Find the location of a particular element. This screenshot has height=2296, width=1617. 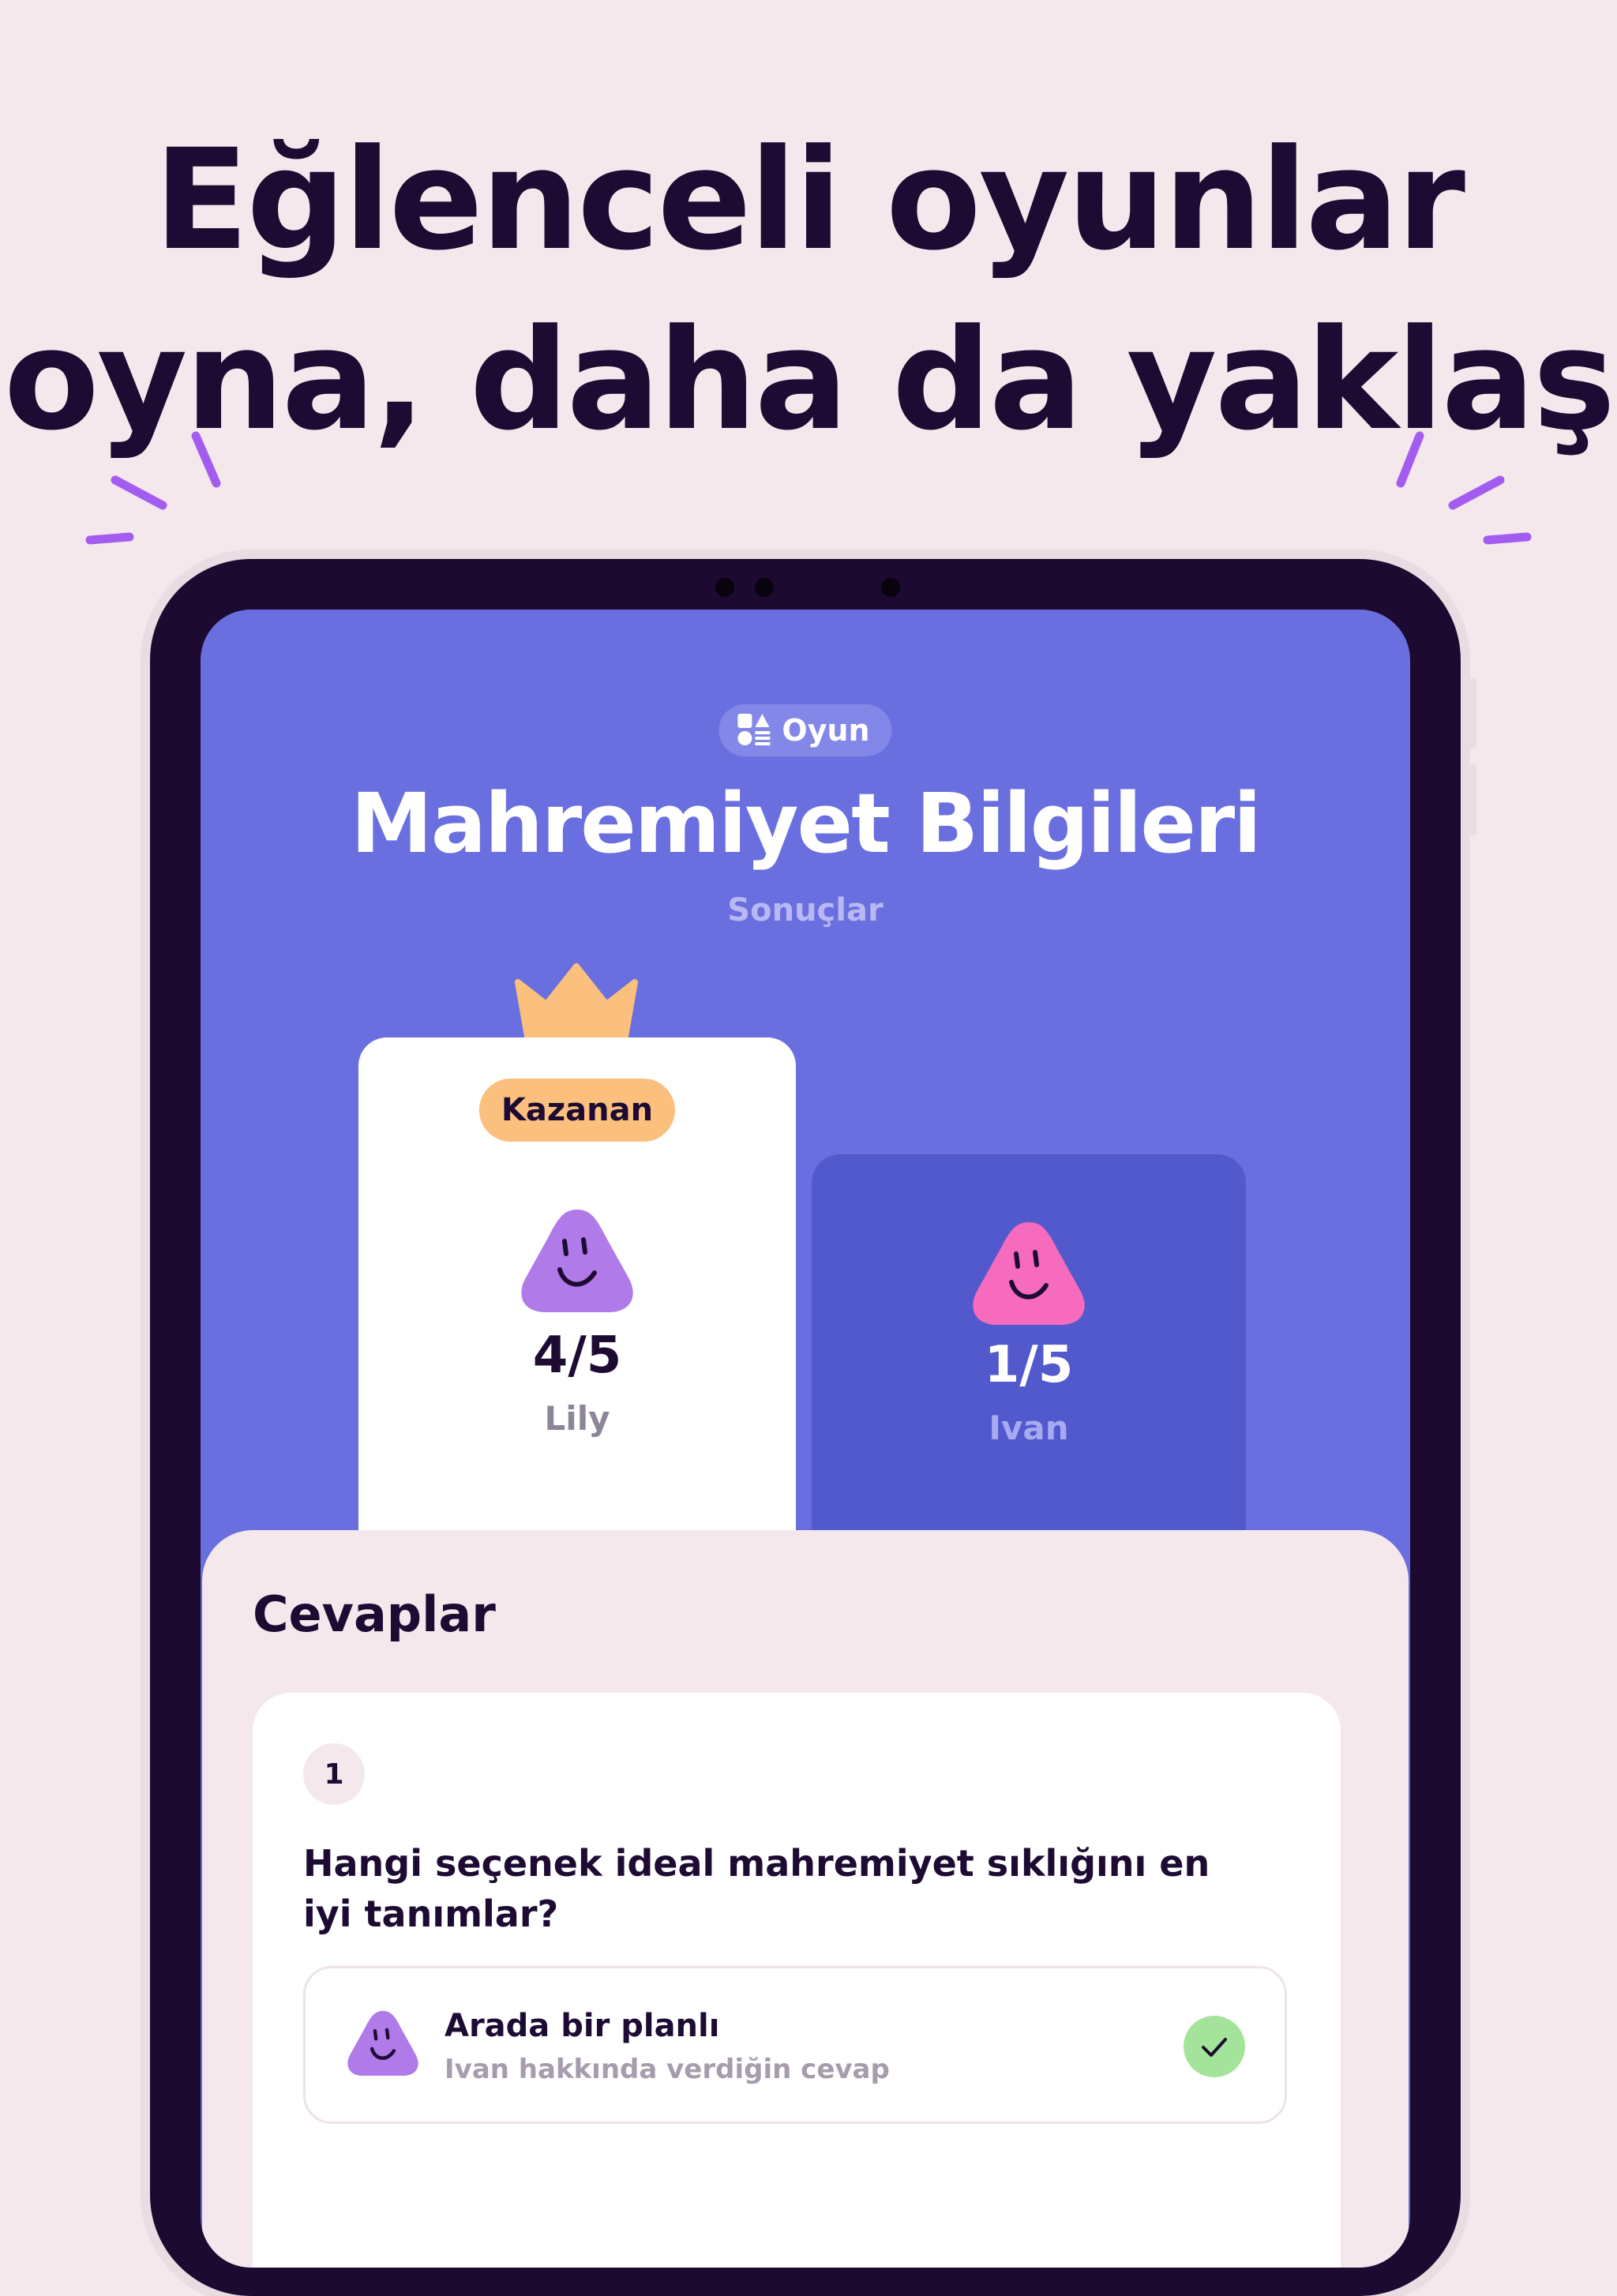

player-name: Ivan is located at coordinates (1029, 1428).